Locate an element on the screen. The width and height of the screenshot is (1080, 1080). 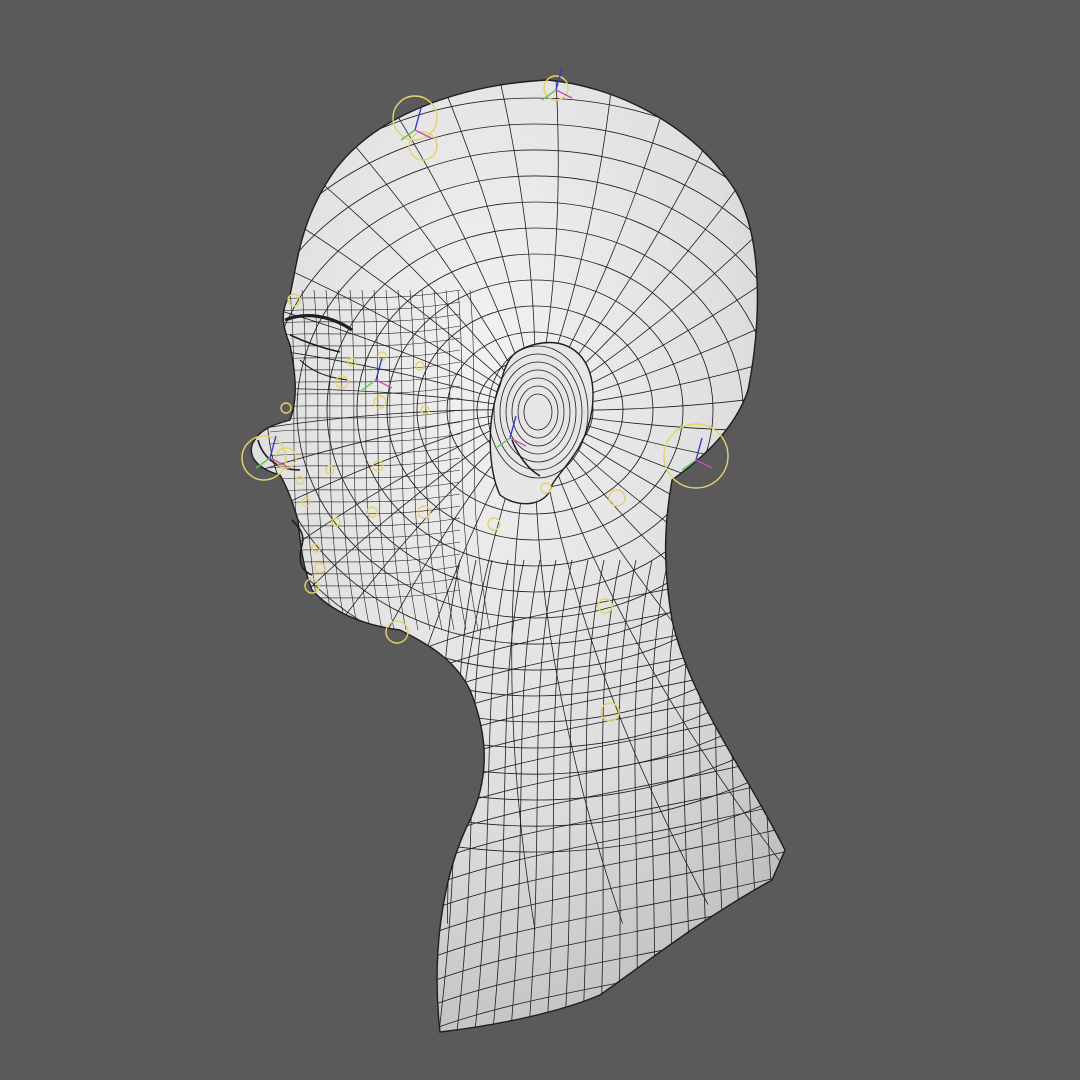
rig-control-circle is located at coordinates (286, 408).